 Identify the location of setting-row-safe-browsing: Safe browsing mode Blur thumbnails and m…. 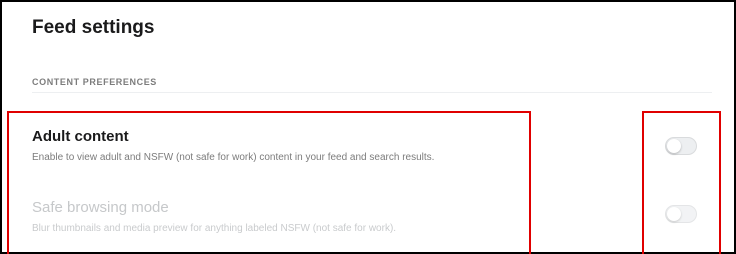
(362, 217).